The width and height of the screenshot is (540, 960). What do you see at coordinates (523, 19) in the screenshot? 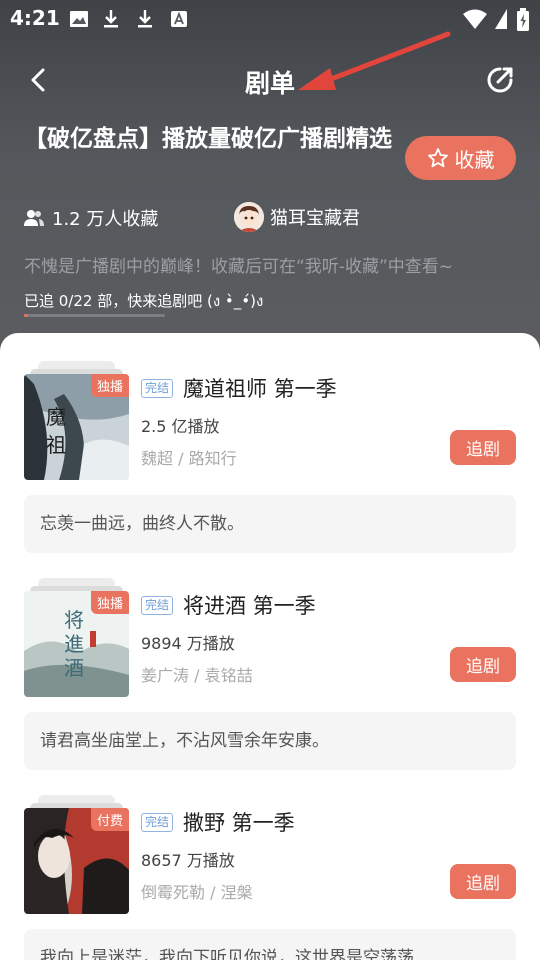
I see `battery-icon` at bounding box center [523, 19].